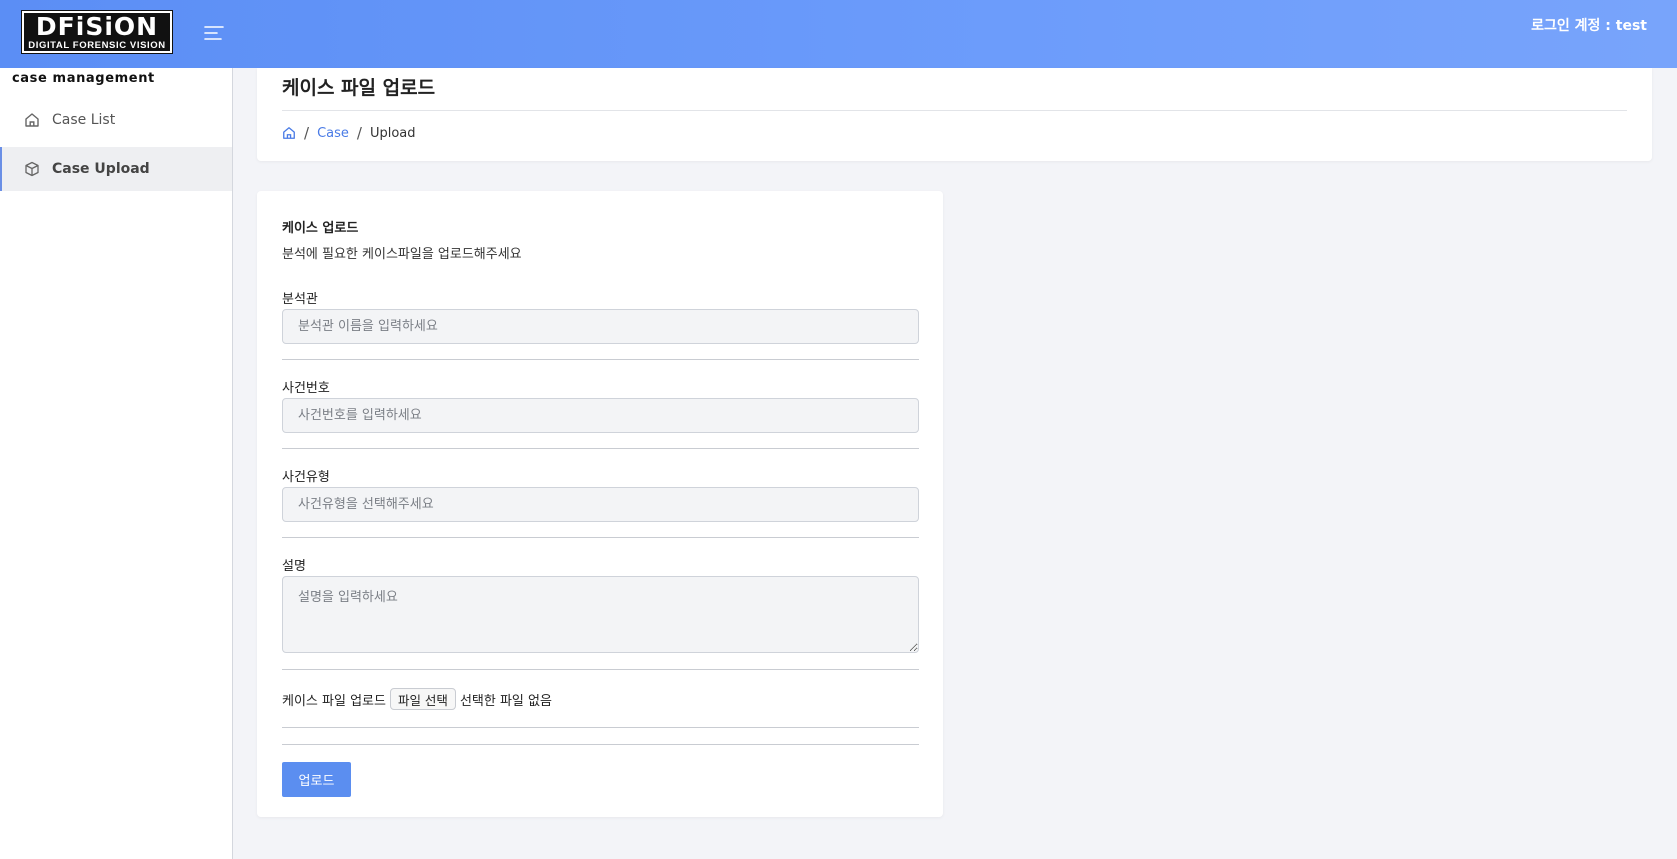  Describe the element at coordinates (402, 254) in the screenshot. I see `form-description: 분석에 필요한 케이스파일을 업로드해주세요` at that location.